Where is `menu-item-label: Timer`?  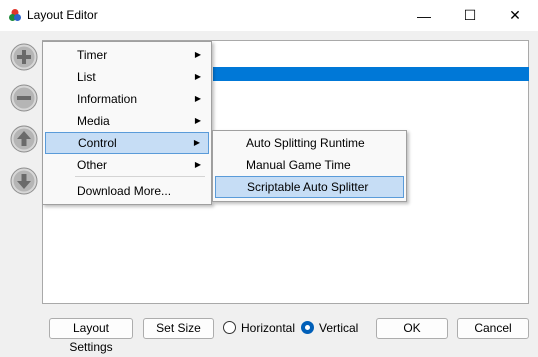
menu-item-label: Timer is located at coordinates (92, 55).